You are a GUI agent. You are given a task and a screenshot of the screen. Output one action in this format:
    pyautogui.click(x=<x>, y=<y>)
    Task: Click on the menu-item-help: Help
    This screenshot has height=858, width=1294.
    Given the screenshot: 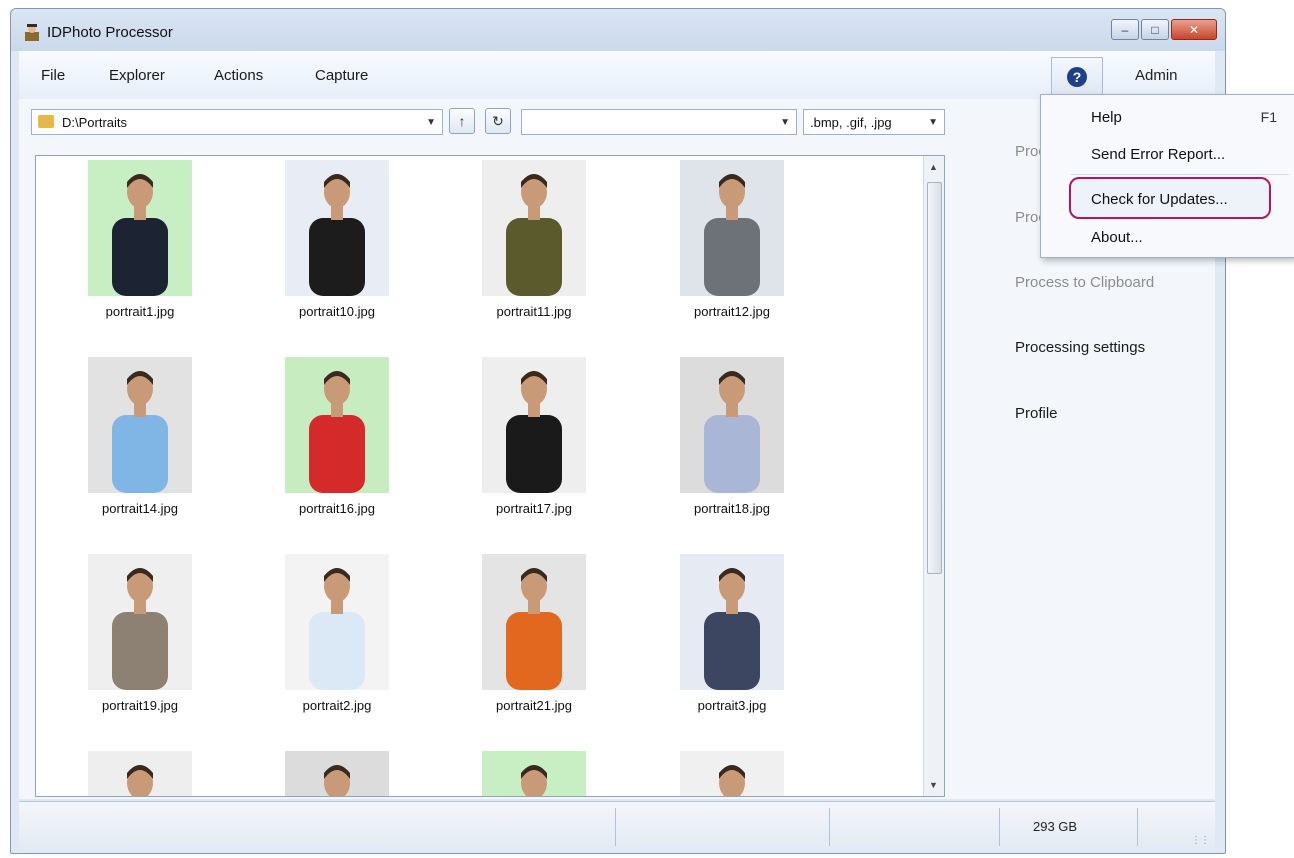 What is the action you would take?
    pyautogui.click(x=1106, y=117)
    